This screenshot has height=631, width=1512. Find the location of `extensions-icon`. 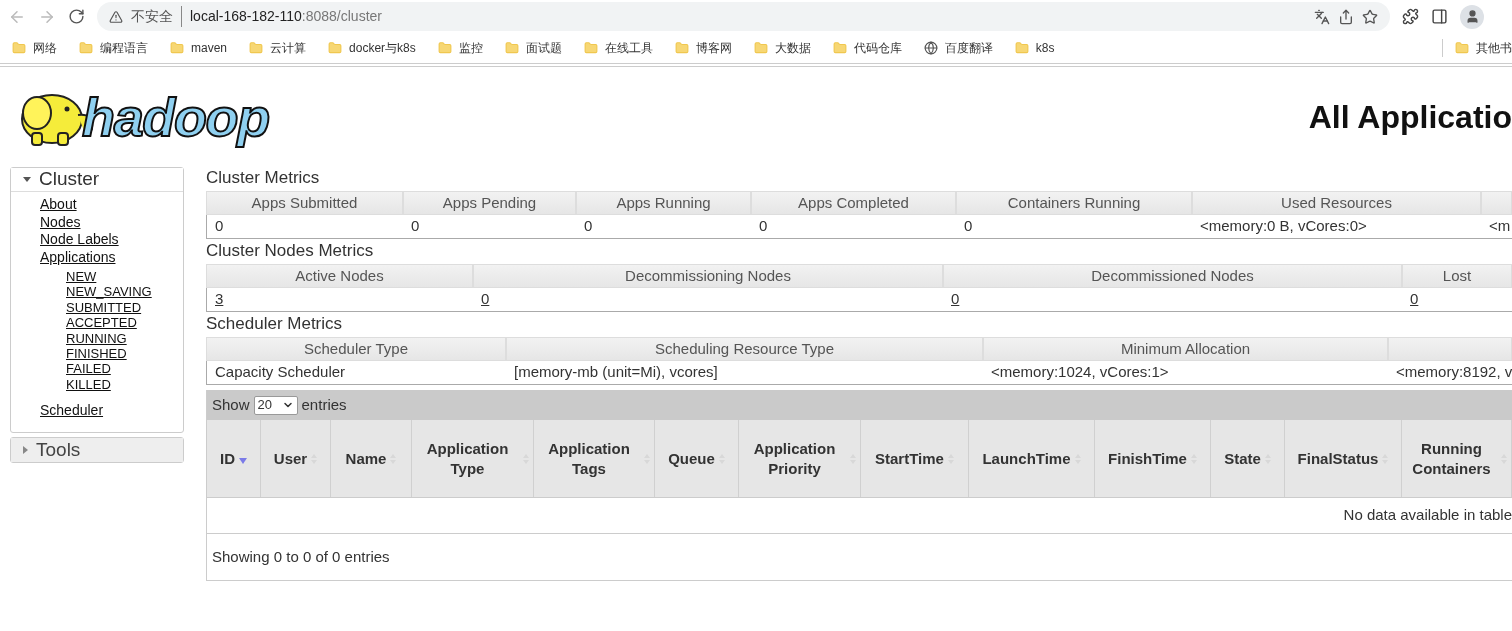

extensions-icon is located at coordinates (1410, 16).